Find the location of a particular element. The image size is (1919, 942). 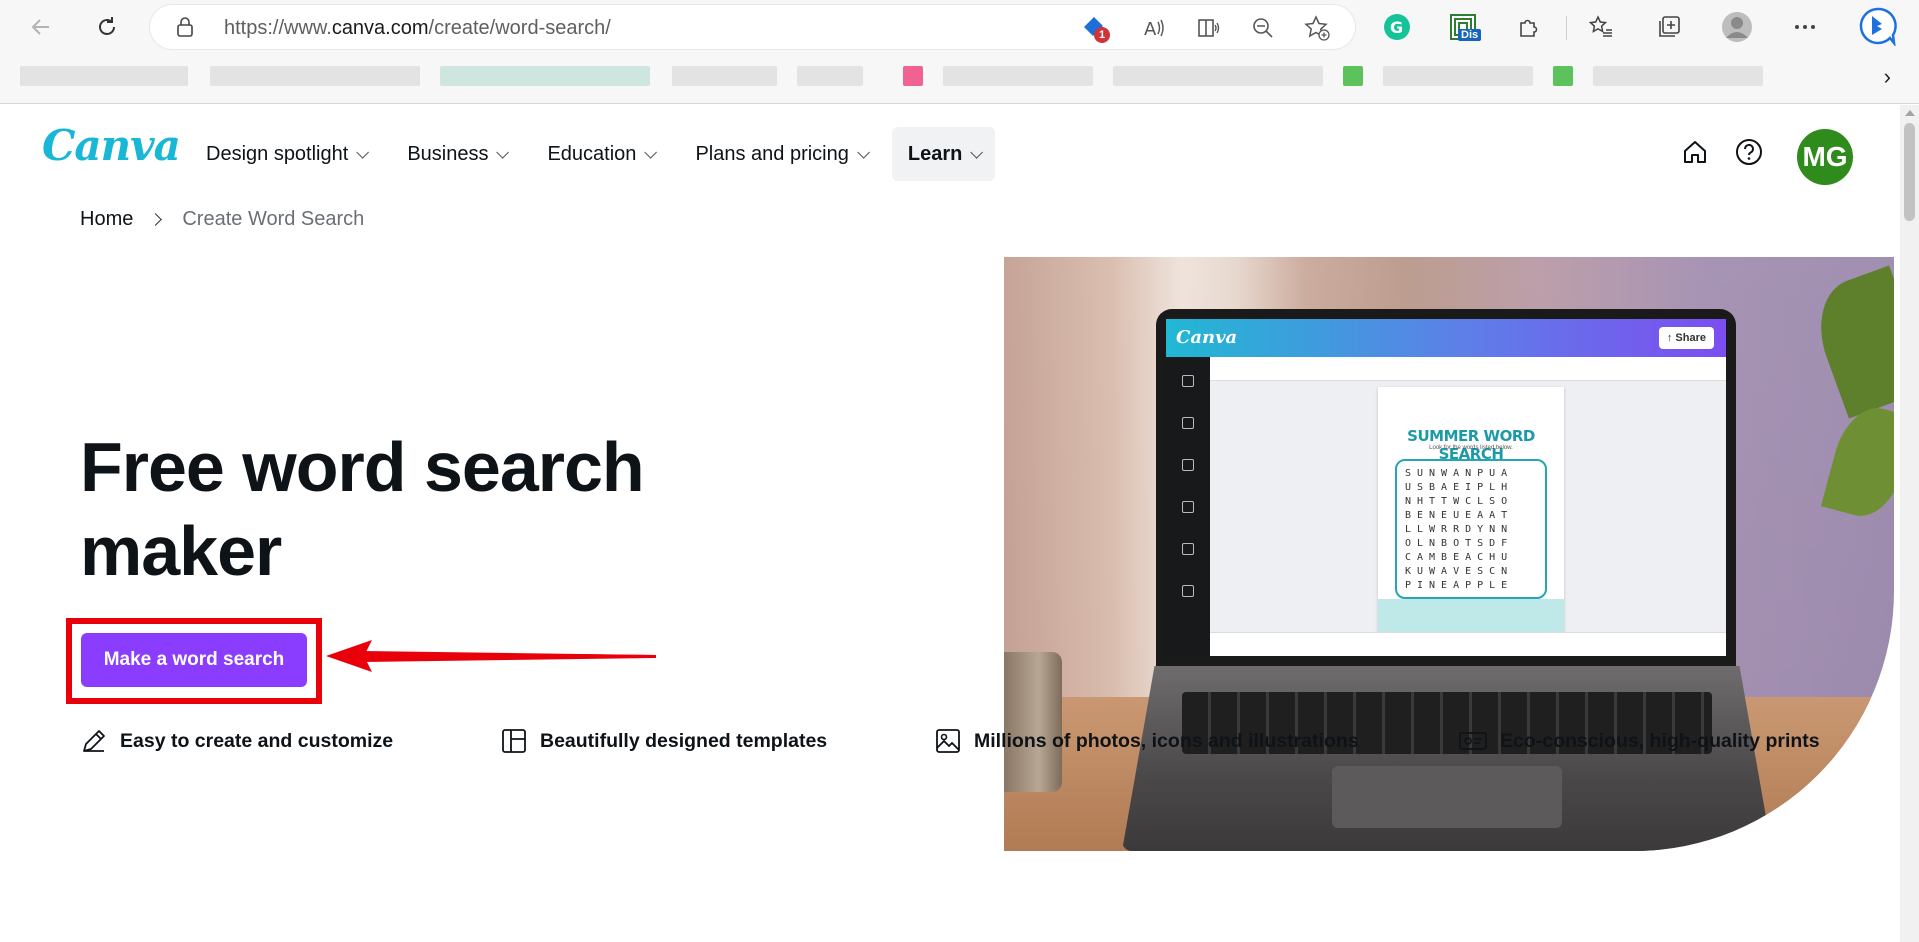

pencil-icon is located at coordinates (94, 741).